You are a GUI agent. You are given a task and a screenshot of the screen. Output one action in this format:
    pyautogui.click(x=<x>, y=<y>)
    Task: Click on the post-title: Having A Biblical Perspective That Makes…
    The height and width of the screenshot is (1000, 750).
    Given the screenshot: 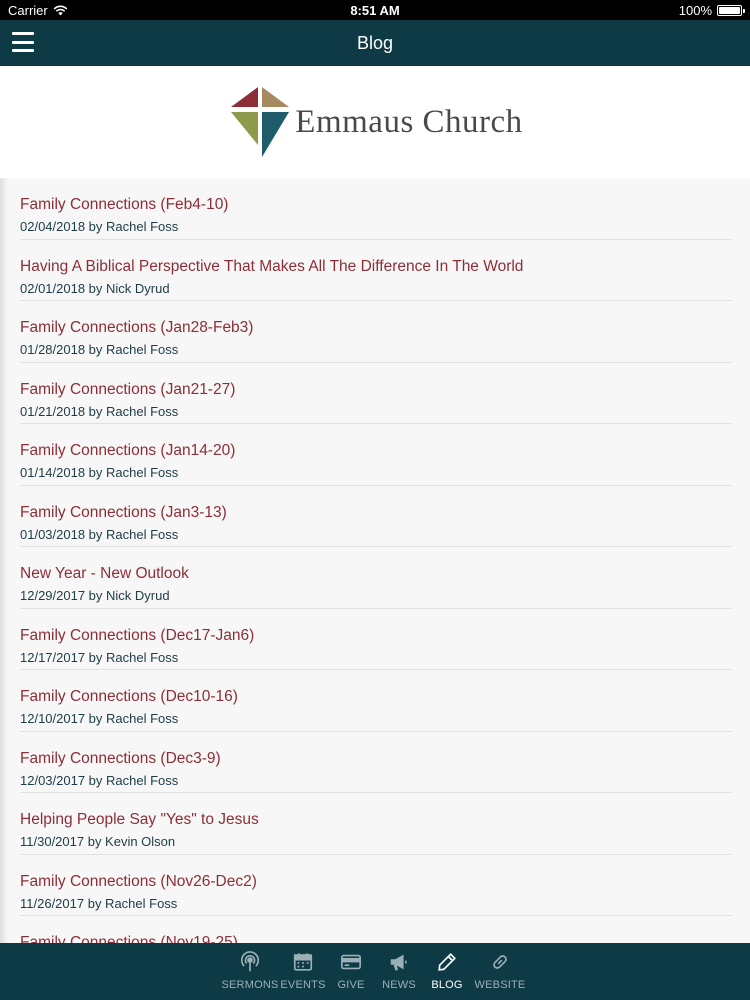 What is the action you would take?
    pyautogui.click(x=272, y=266)
    